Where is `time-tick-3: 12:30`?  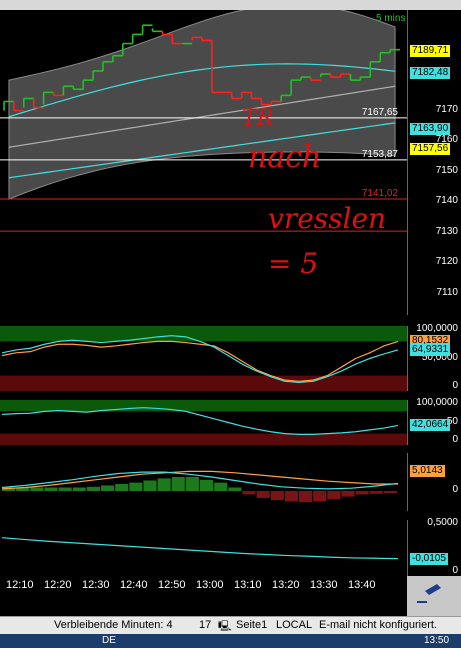
time-tick-3: 12:30 is located at coordinates (96, 585).